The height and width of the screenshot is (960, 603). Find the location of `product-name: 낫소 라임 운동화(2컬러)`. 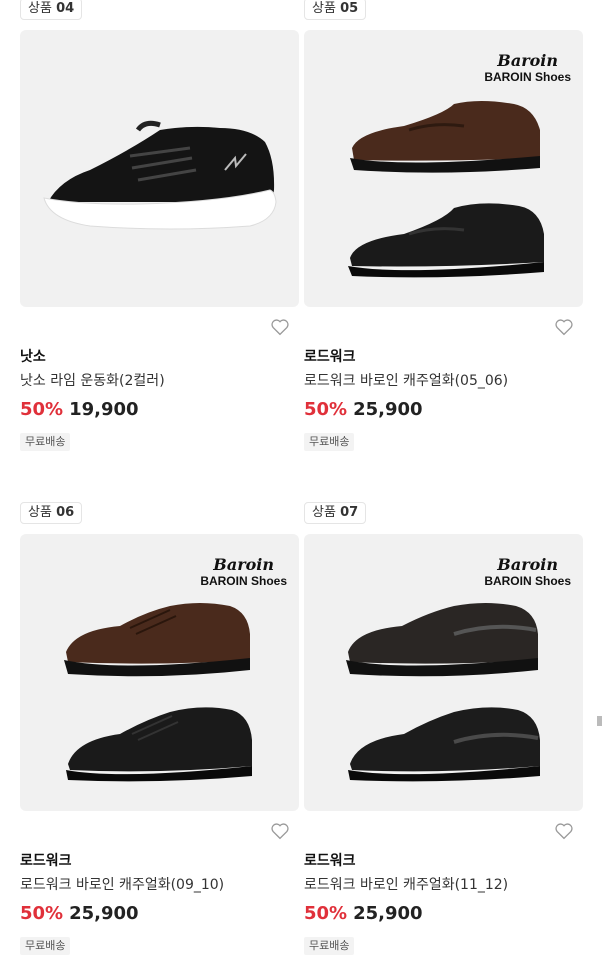

product-name: 낫소 라임 운동화(2컬러) is located at coordinates (92, 380).